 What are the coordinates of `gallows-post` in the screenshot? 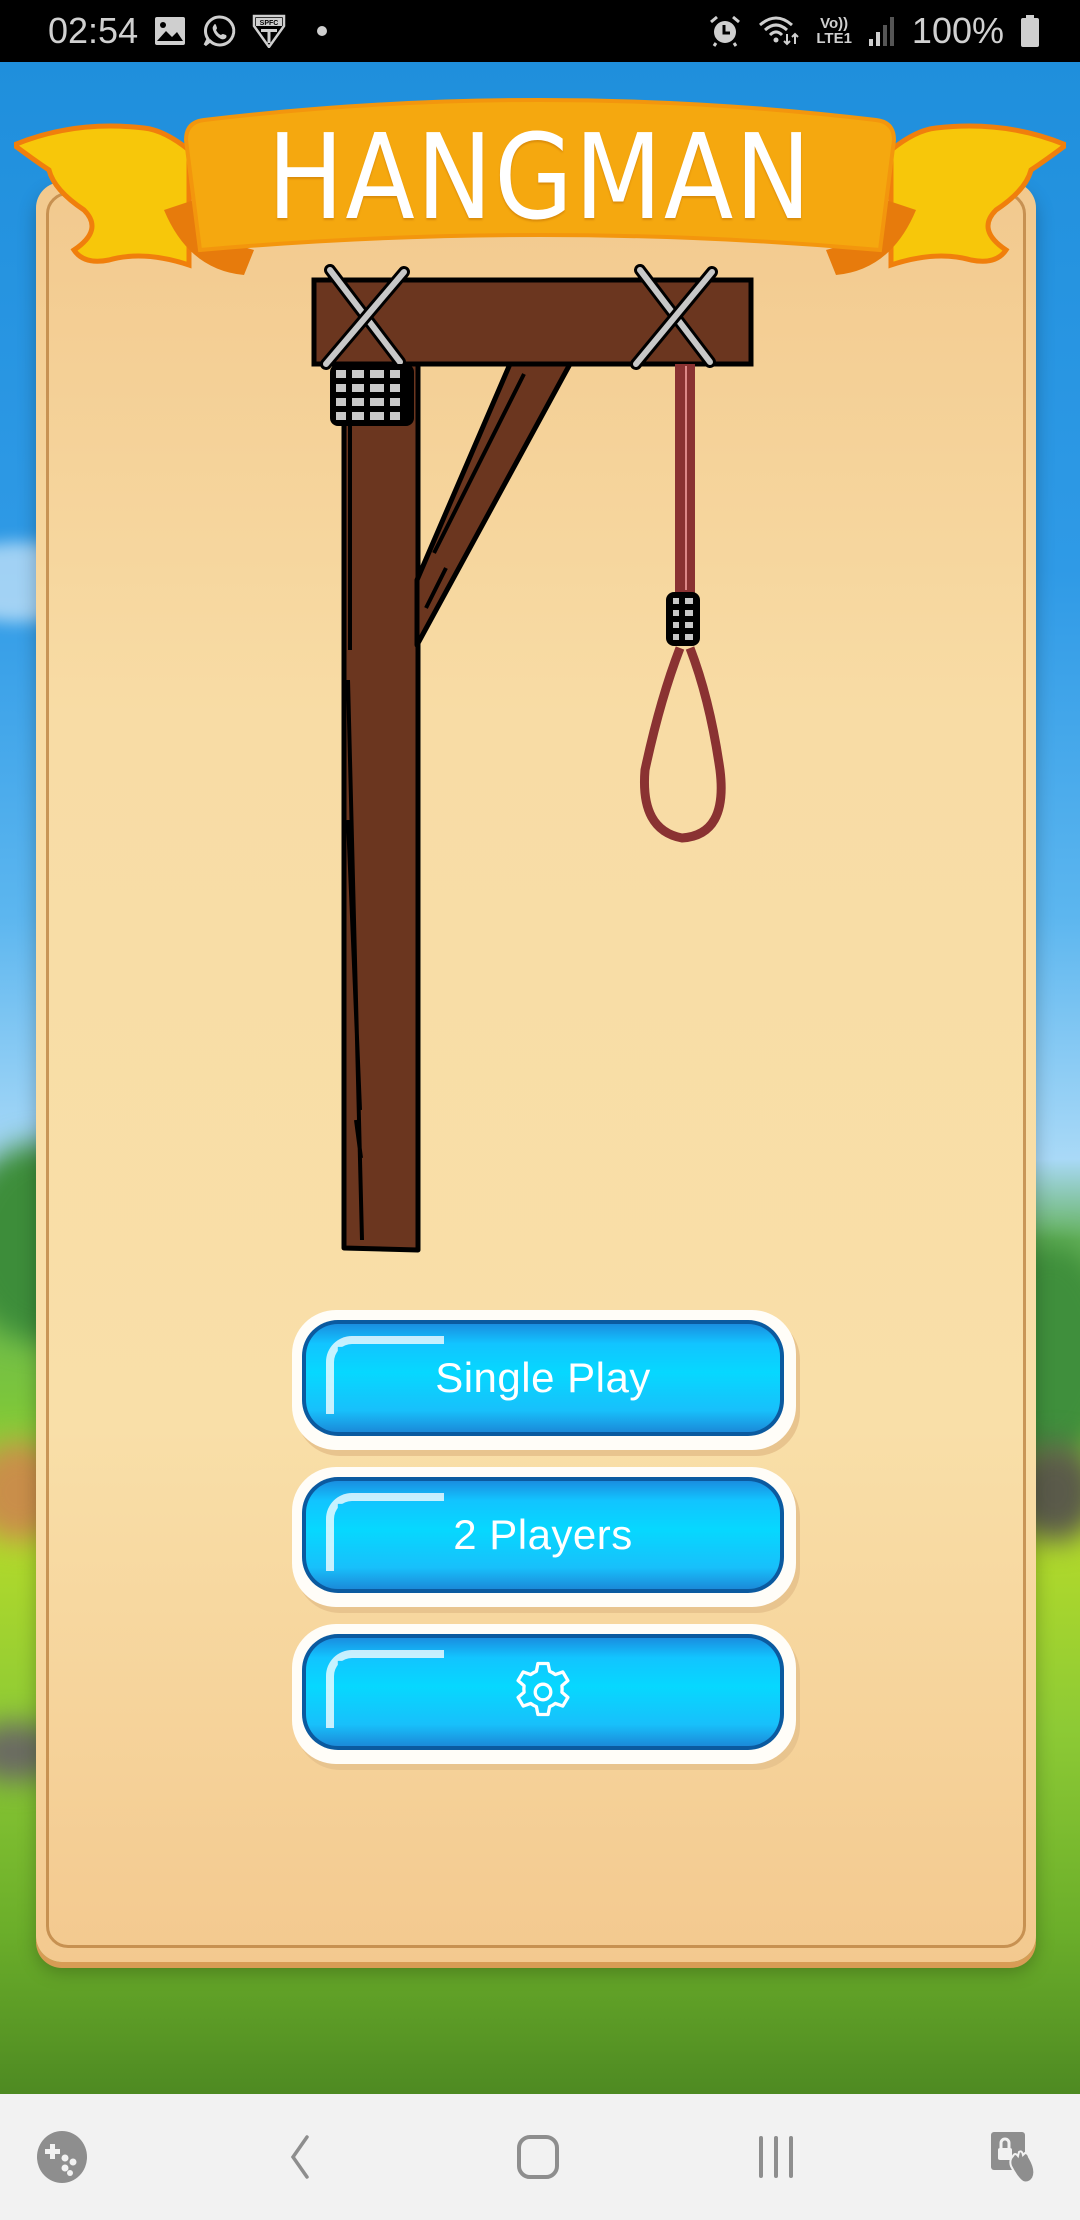 It's located at (381, 805).